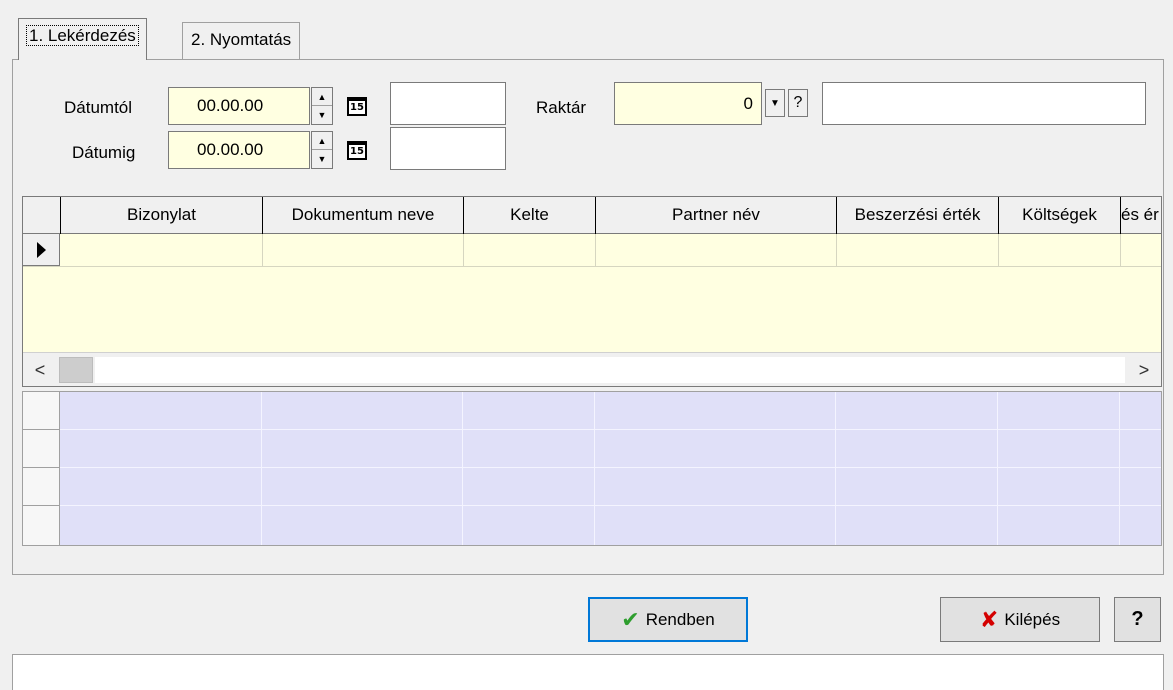 The height and width of the screenshot is (690, 1173). I want to click on row-indicator, so click(41, 250).